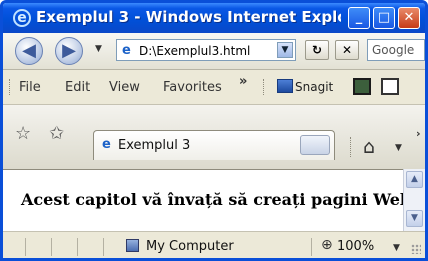 This screenshot has height=261, width=428. What do you see at coordinates (192, 87) in the screenshot?
I see `menu-favorites: Favorites` at bounding box center [192, 87].